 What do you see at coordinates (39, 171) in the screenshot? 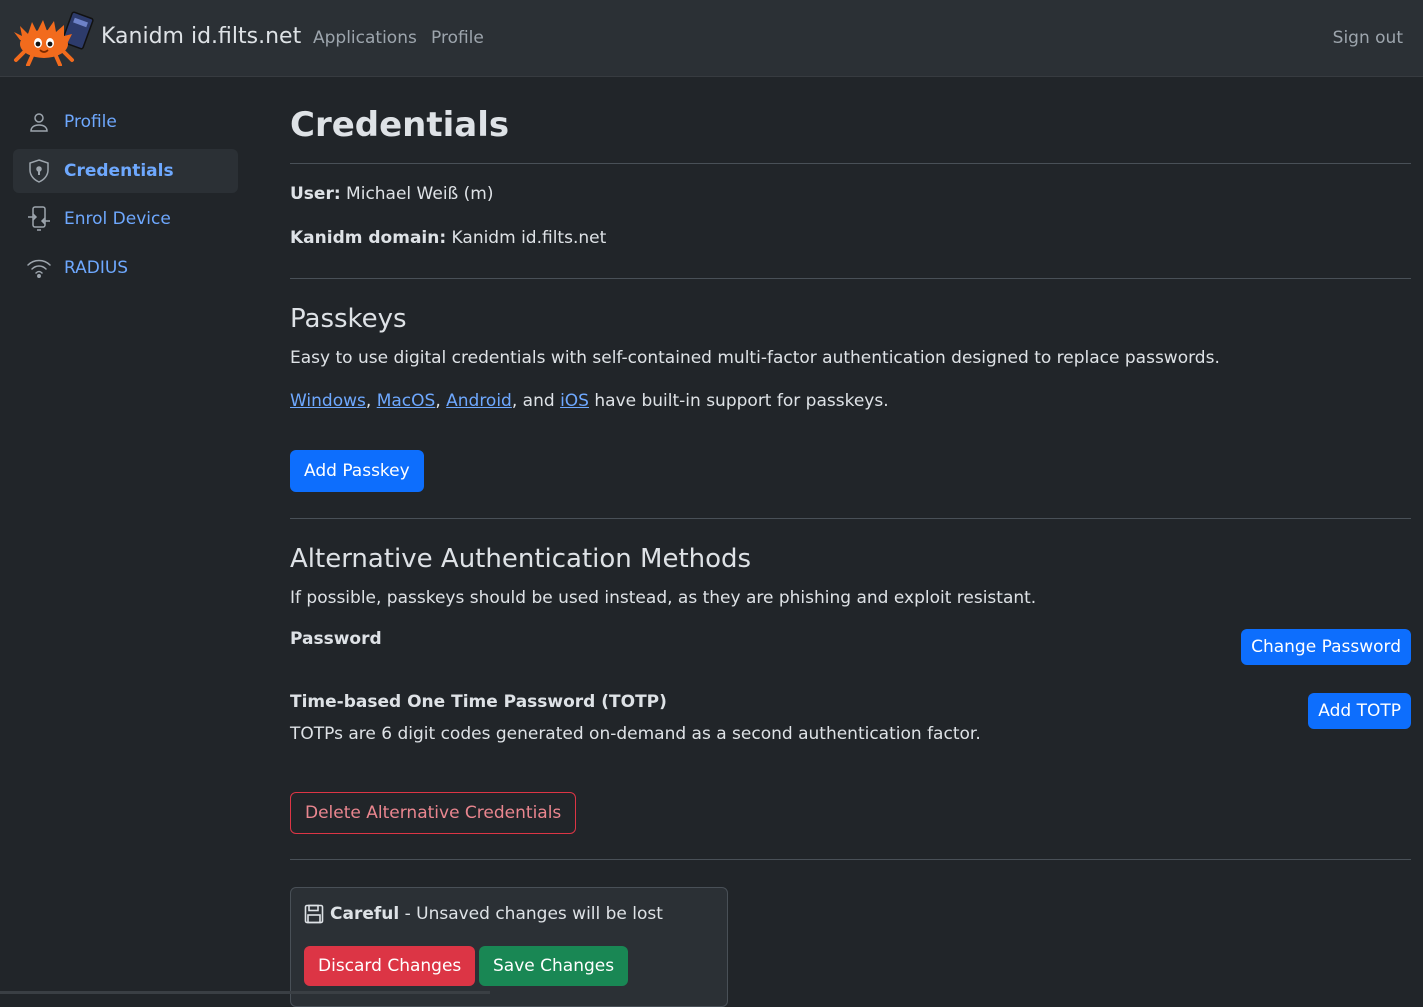
I see `shield-icon` at bounding box center [39, 171].